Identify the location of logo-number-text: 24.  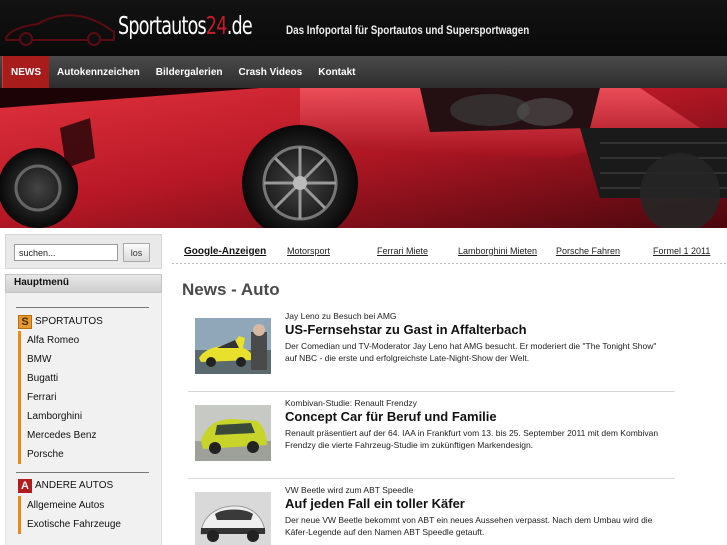
(216, 25).